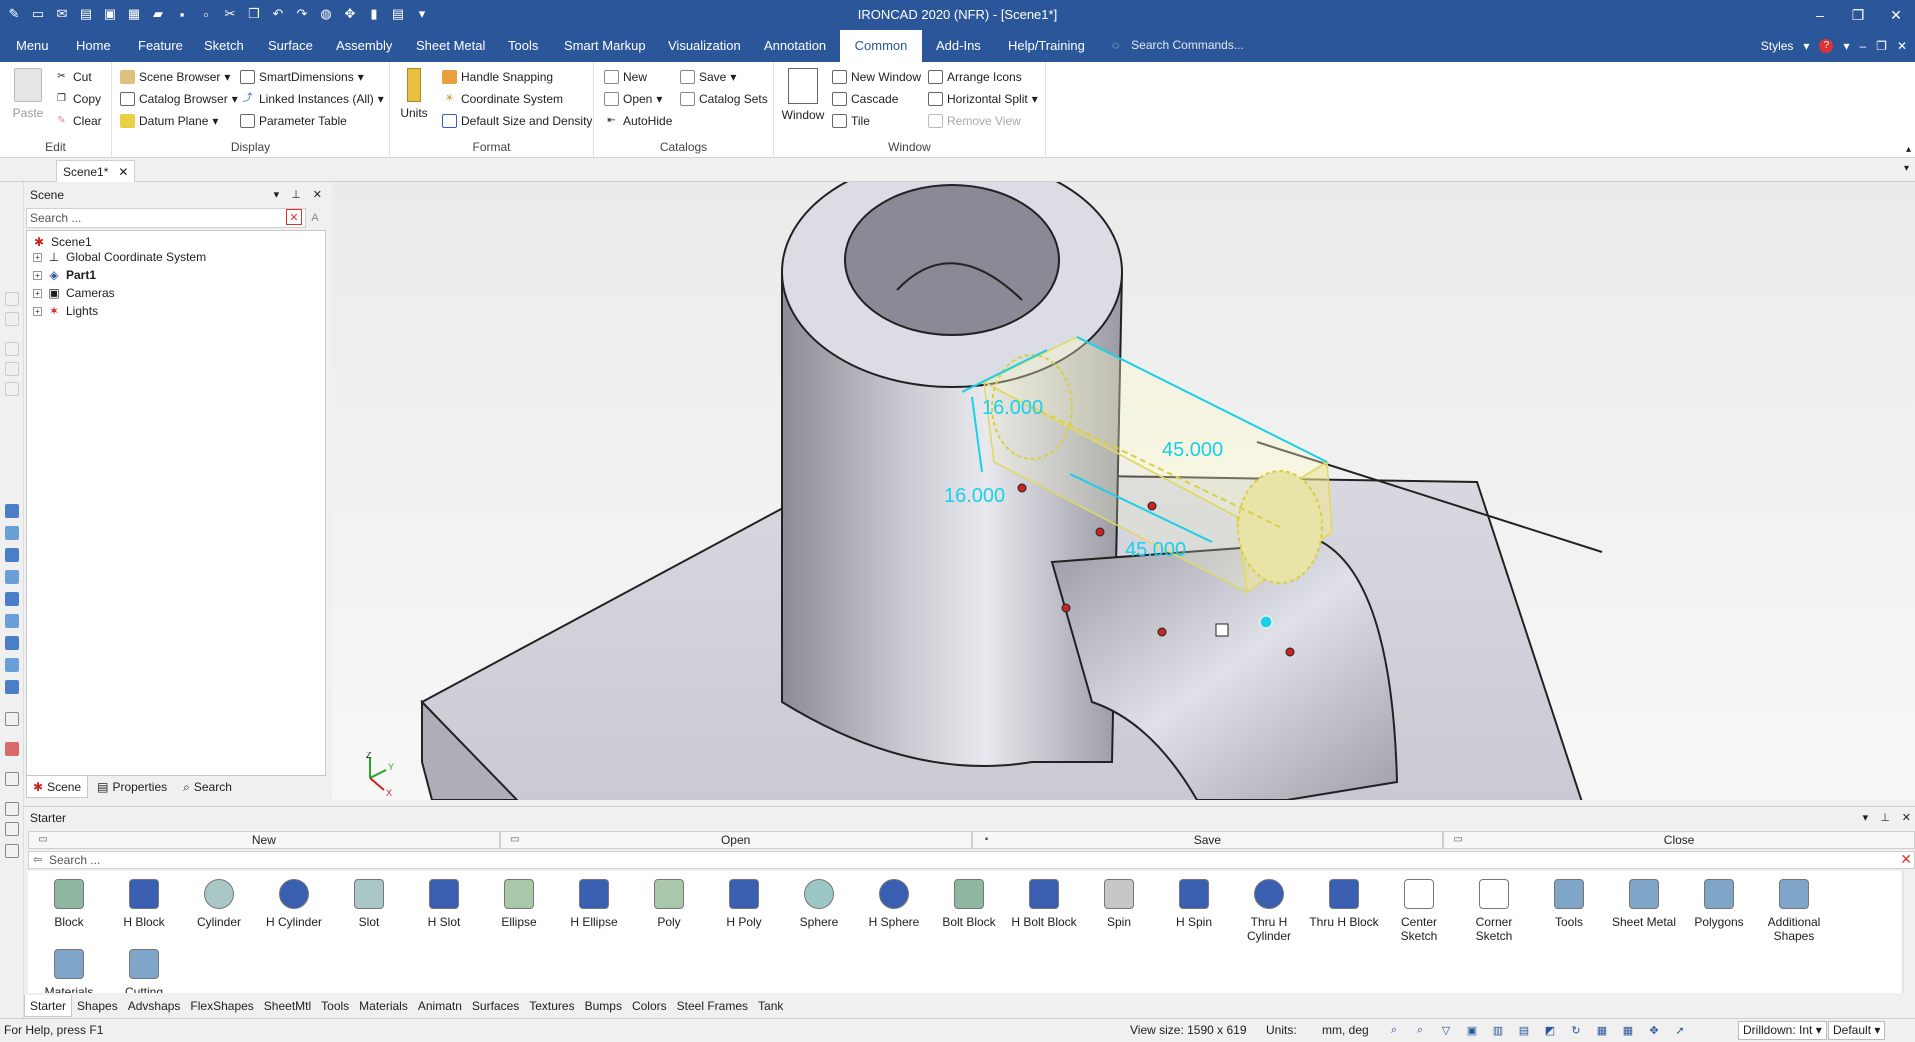  Describe the element at coordinates (132, 787) in the screenshot. I see `tab-properties: ▤ Properties` at that location.